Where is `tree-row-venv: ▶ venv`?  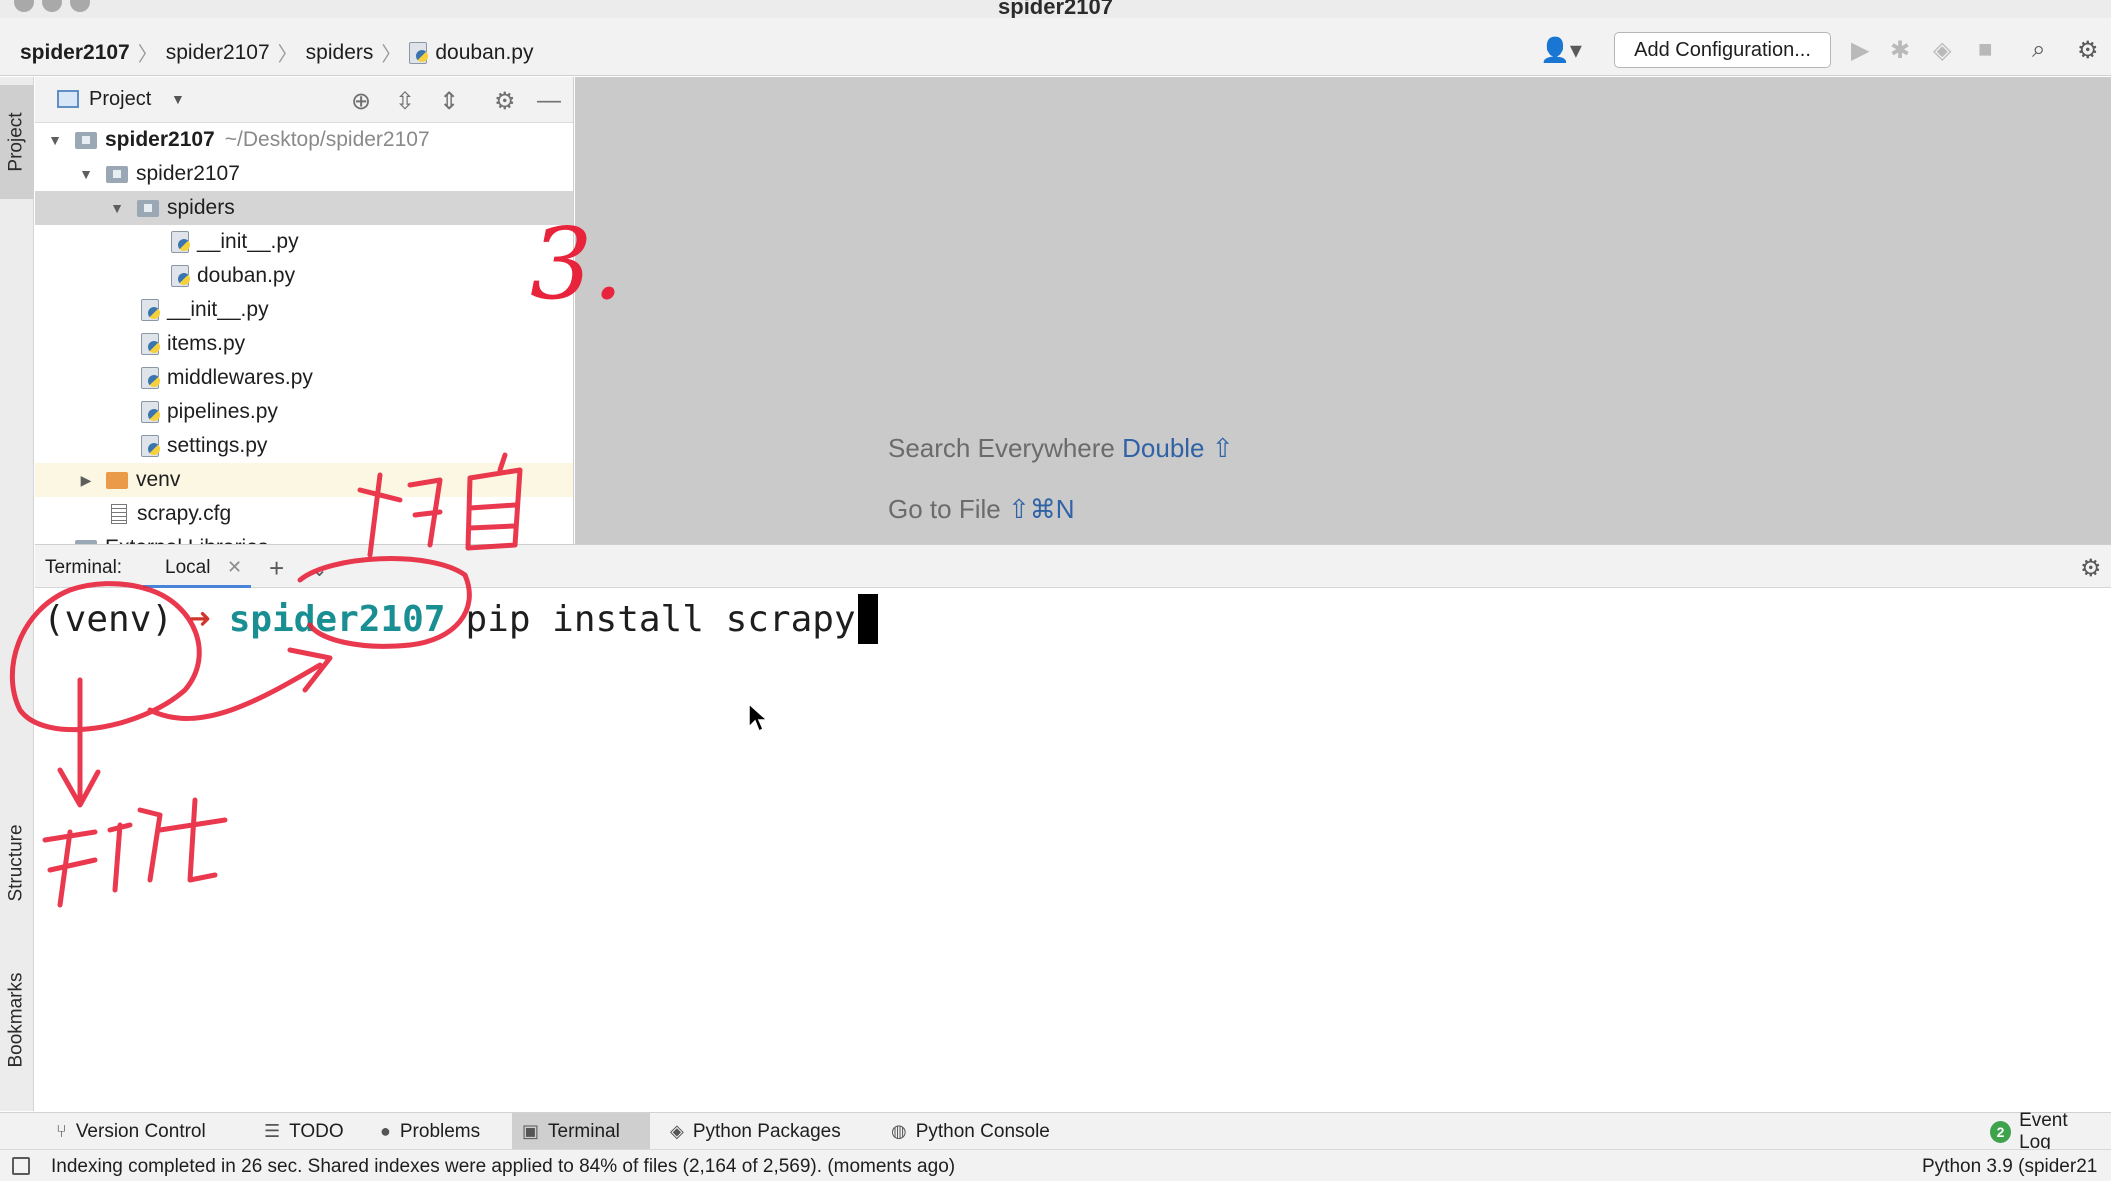 tree-row-venv: ▶ venv is located at coordinates (304, 480).